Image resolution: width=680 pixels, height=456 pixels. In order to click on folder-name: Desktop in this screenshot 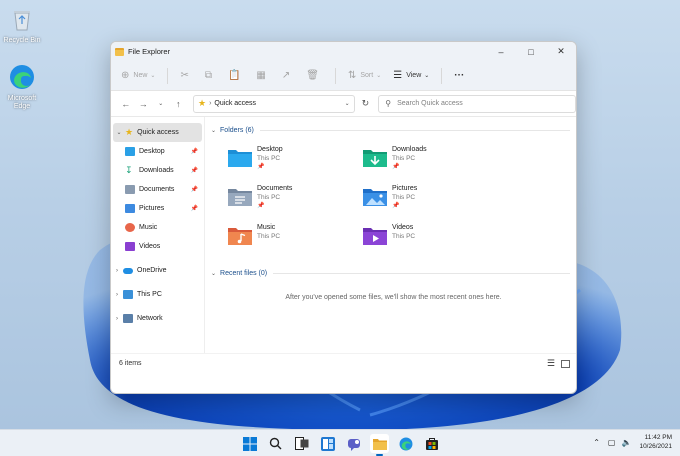, I will do `click(270, 149)`.